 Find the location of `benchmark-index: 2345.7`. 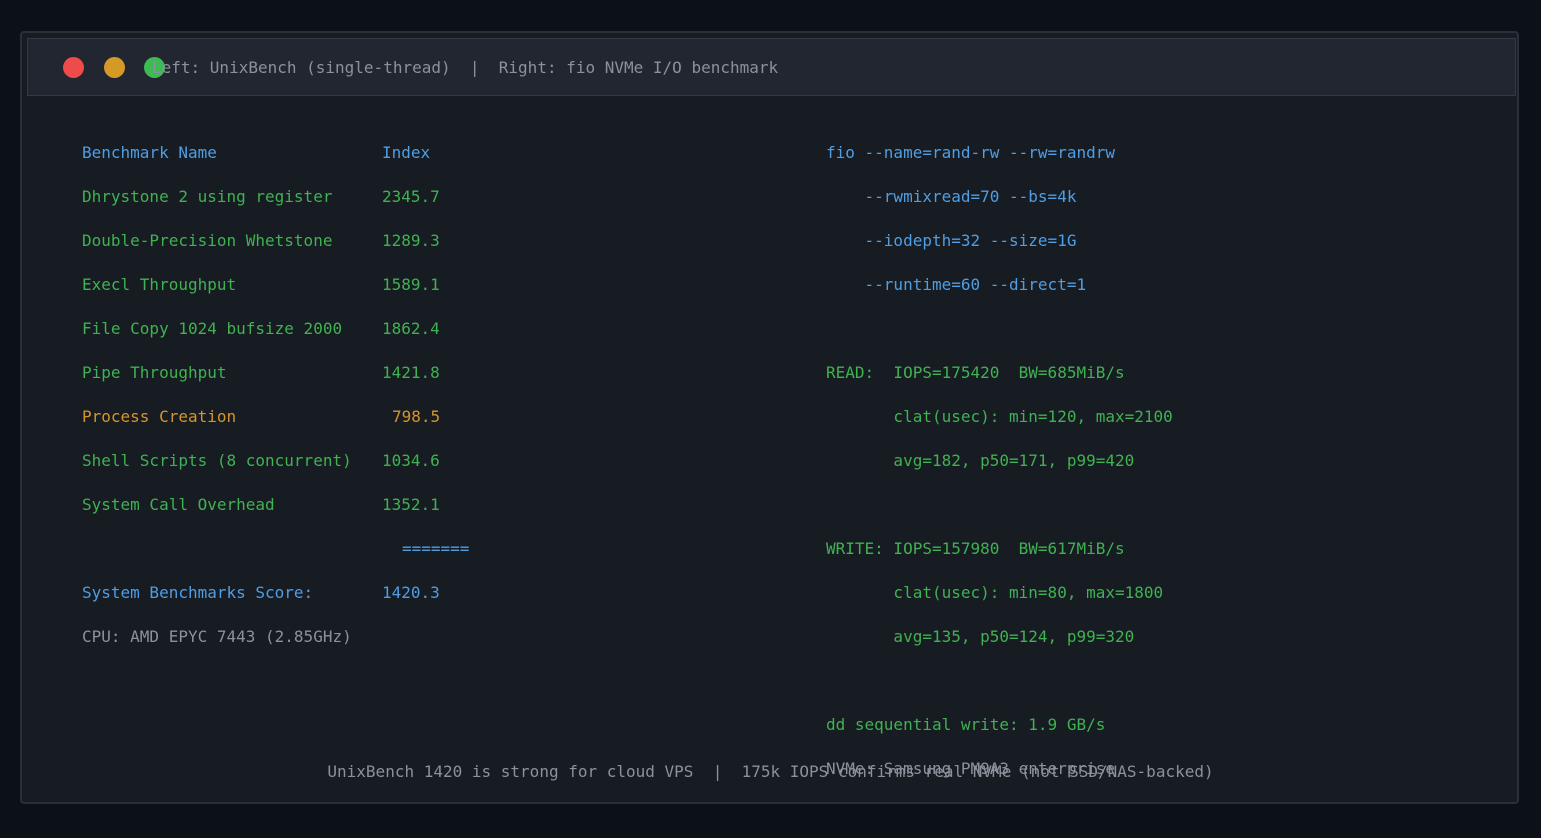

benchmark-index: 2345.7 is located at coordinates (411, 196).